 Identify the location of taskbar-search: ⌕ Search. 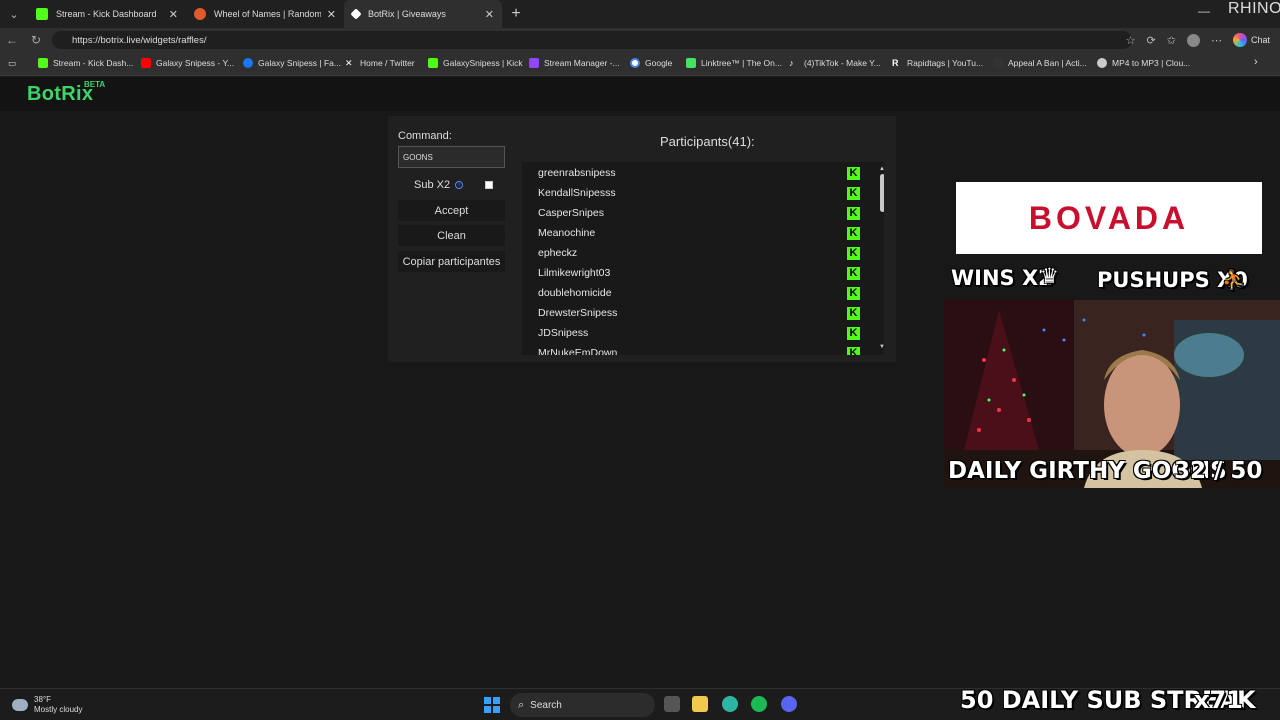
(582, 705).